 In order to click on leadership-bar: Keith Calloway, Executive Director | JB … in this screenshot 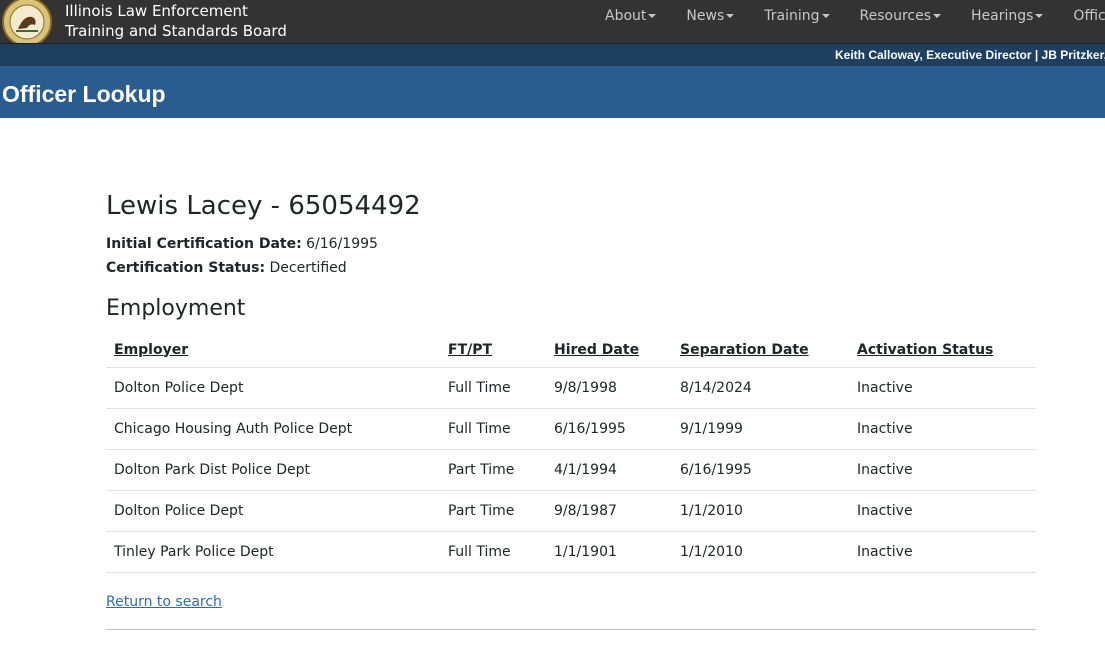, I will do `click(552, 55)`.